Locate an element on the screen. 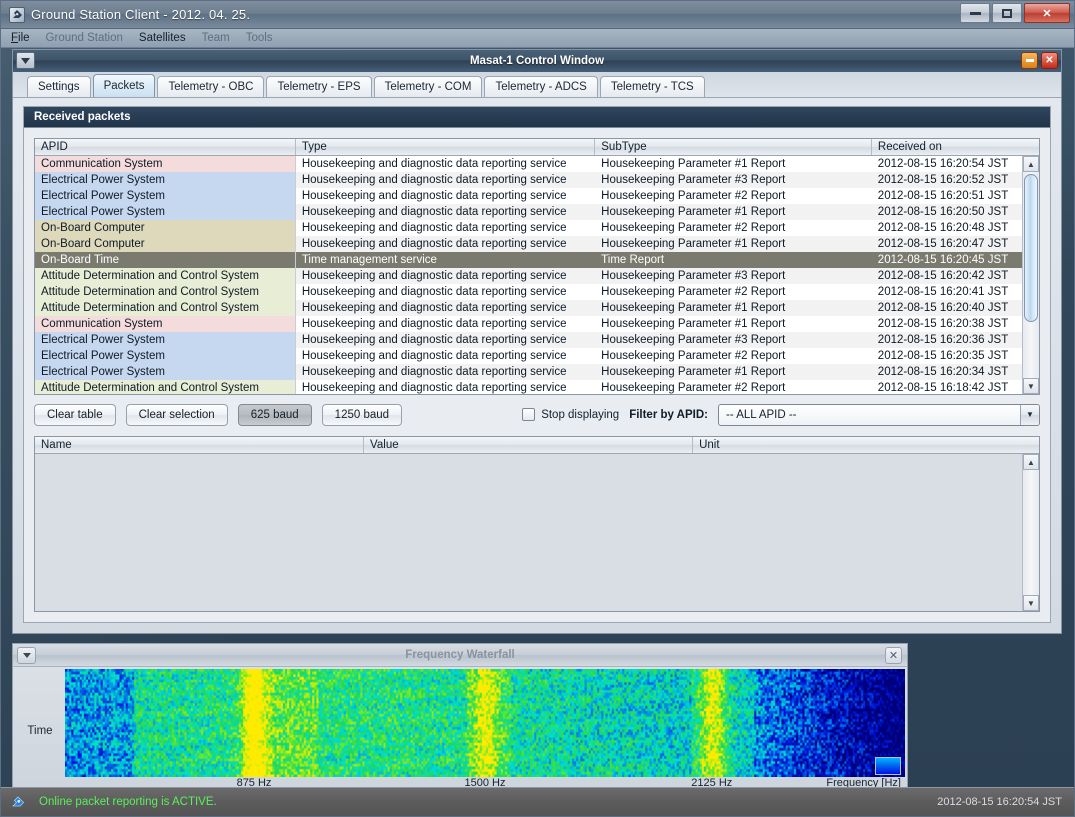 The image size is (1075, 817). chevron-down-icon: ▼ is located at coordinates (1029, 414).